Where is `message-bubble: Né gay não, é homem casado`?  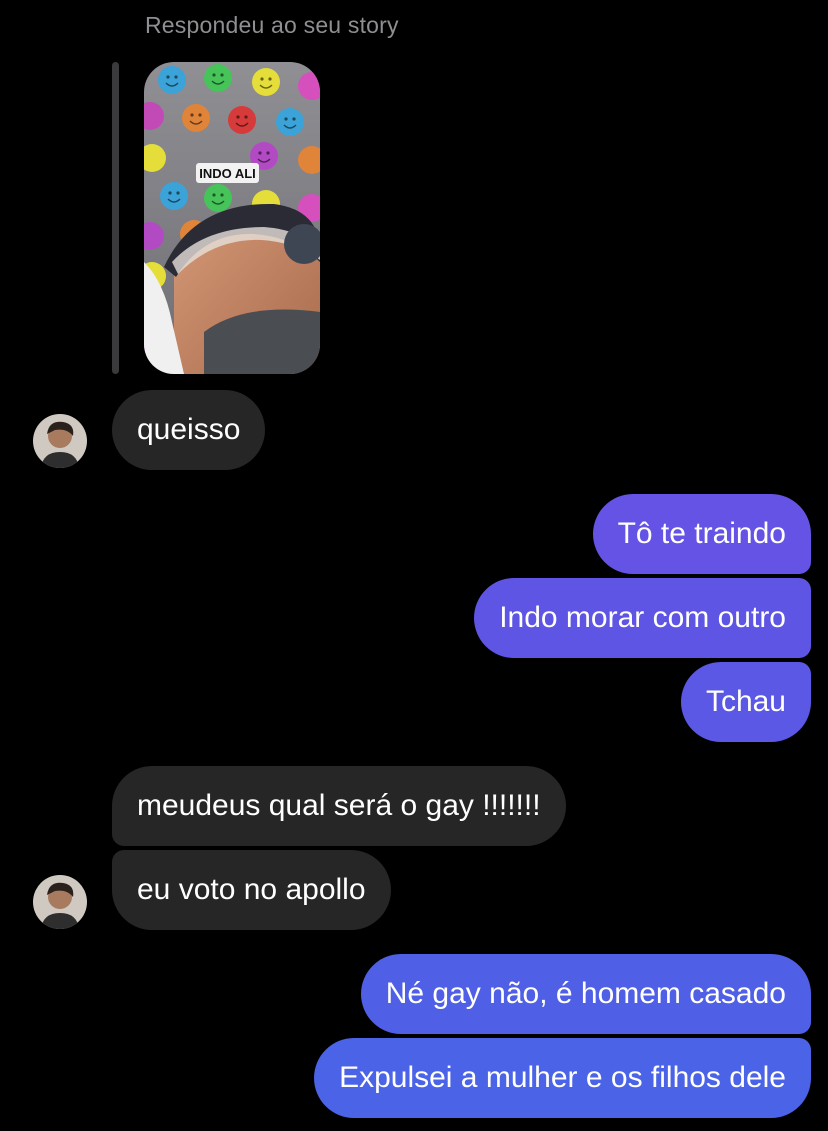
message-bubble: Né gay não, é homem casado is located at coordinates (585, 994).